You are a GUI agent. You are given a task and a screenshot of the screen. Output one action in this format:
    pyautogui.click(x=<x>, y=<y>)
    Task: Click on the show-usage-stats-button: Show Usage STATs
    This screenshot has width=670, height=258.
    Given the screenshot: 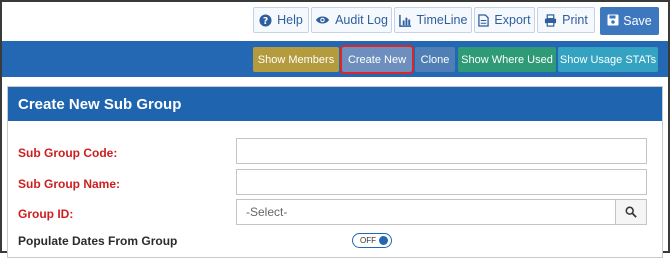 What is the action you would take?
    pyautogui.click(x=608, y=59)
    